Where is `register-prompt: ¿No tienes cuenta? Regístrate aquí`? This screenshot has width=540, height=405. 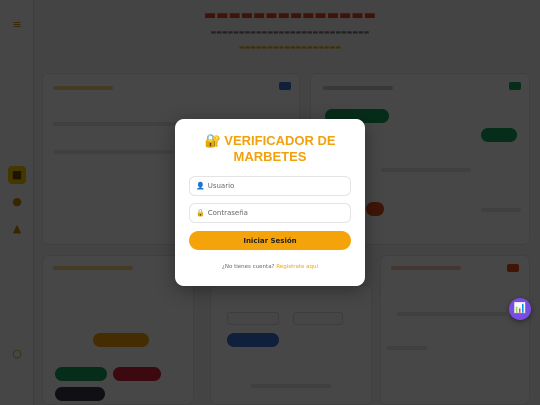 register-prompt: ¿No tienes cuenta? Regístrate aquí is located at coordinates (270, 267).